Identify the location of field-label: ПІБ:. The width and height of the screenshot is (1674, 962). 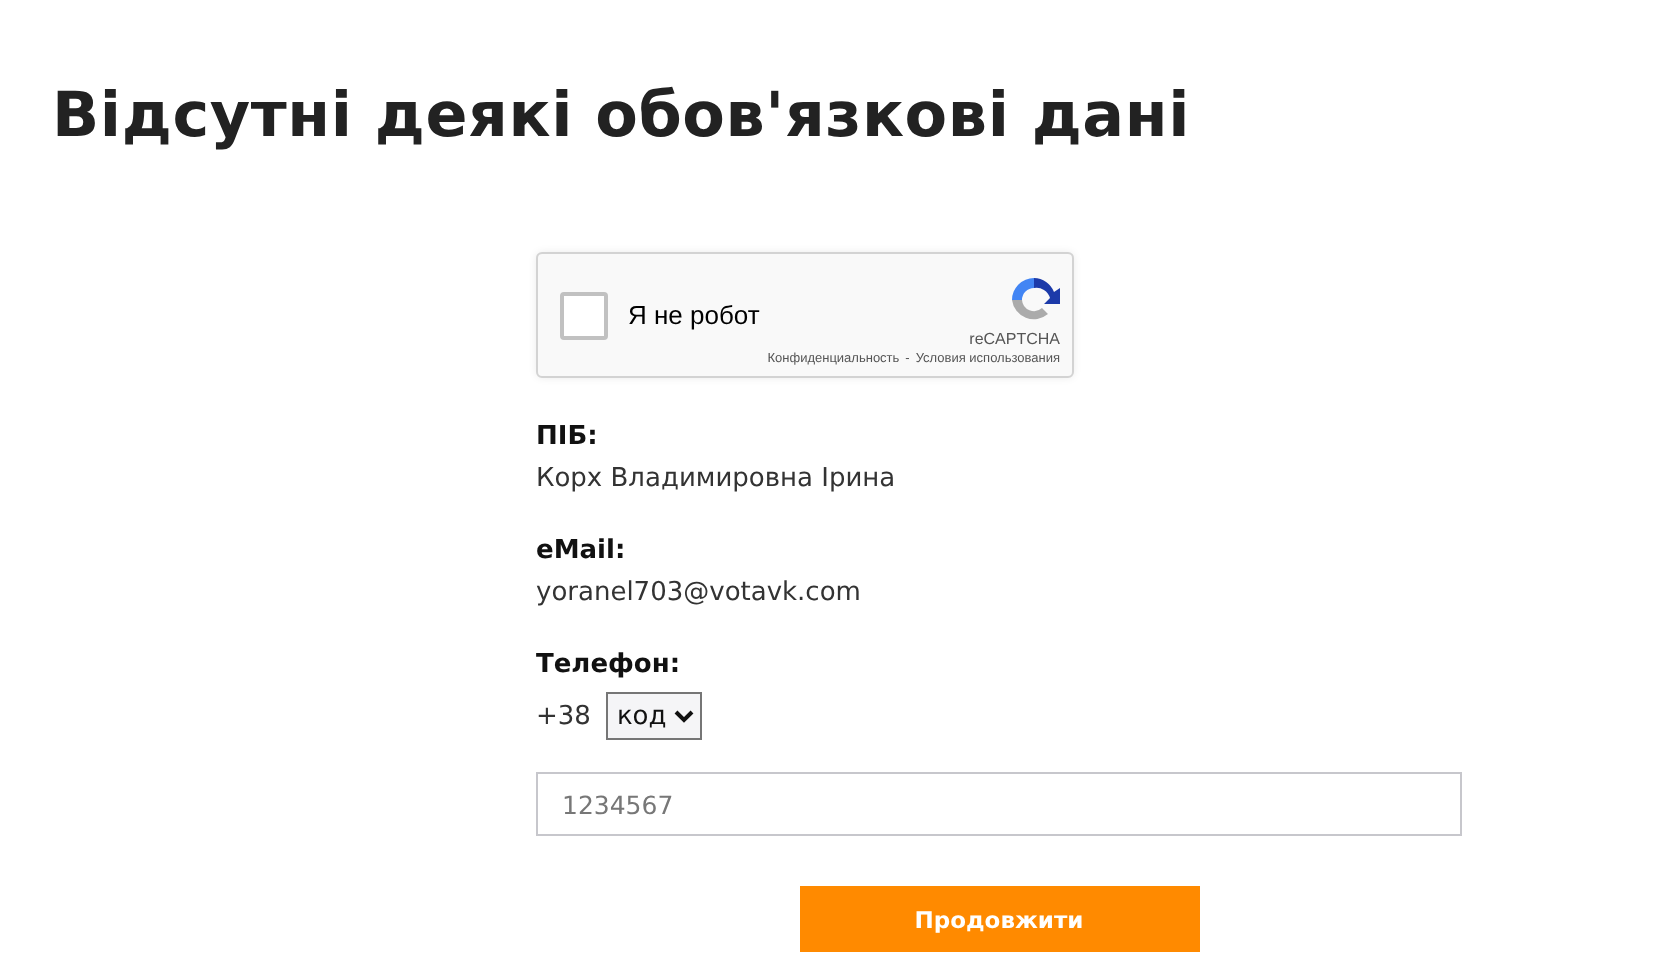
(568, 437).